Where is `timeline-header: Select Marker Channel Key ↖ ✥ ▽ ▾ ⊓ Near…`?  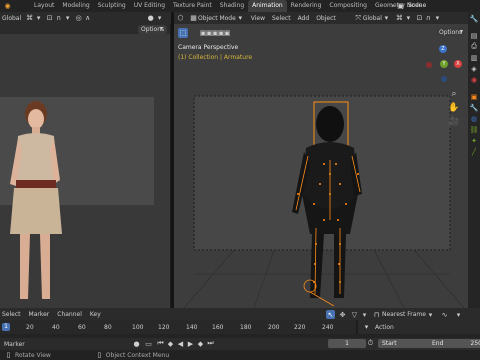 timeline-header: Select Marker Channel Key ↖ ✥ ▽ ▾ ⊓ Near… is located at coordinates (240, 314).